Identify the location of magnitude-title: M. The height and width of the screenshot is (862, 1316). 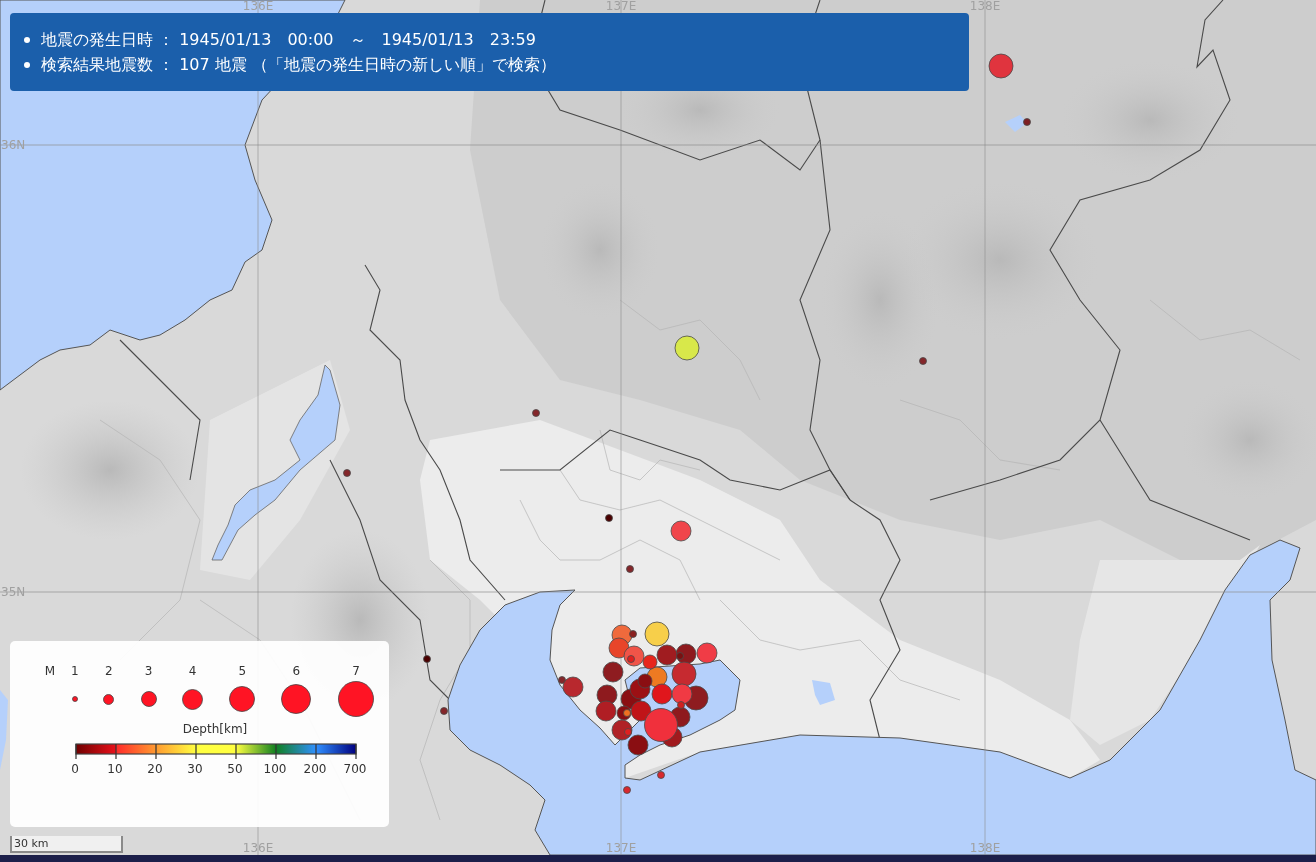
(50, 671).